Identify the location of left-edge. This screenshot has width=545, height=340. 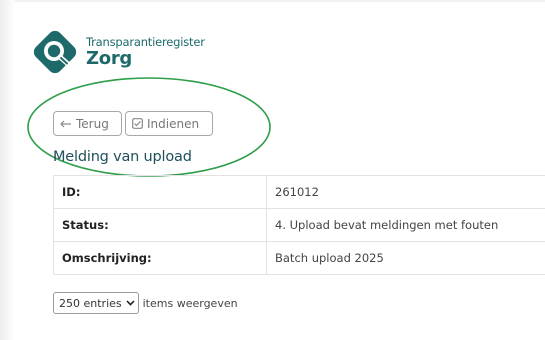
(7, 170).